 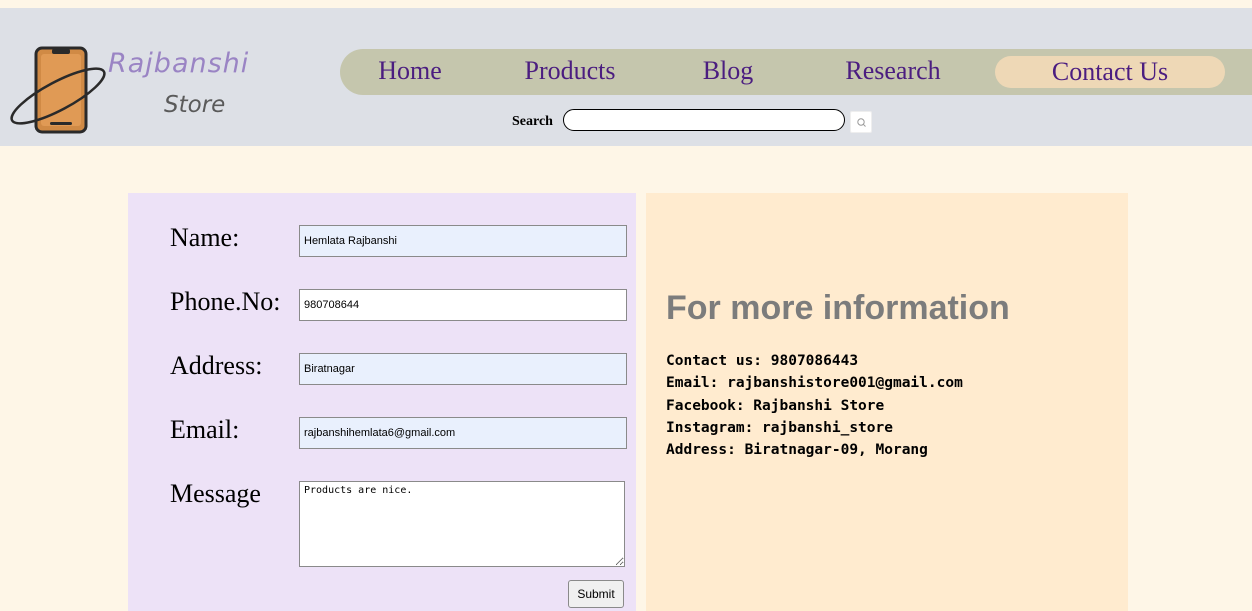 I want to click on info-title: For more information, so click(x=838, y=308).